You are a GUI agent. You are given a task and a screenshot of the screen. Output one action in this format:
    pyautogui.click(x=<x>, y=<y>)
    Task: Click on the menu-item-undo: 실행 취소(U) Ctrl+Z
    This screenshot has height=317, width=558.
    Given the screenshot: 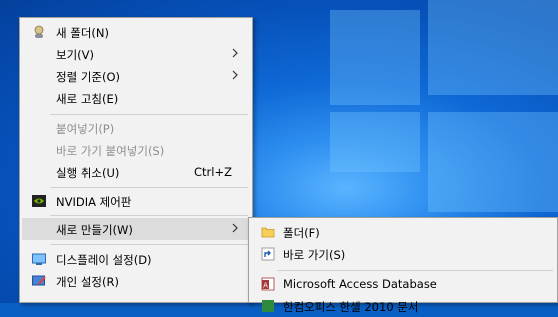 What is the action you would take?
    pyautogui.click(x=136, y=172)
    